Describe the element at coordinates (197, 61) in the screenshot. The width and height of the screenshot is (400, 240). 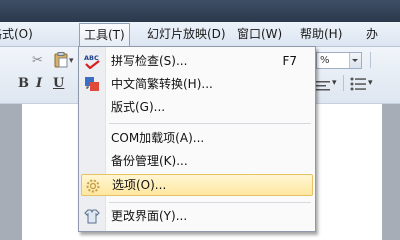
I see `menu-item-spellcheck: ABC 拼写检查(S)... F7` at that location.